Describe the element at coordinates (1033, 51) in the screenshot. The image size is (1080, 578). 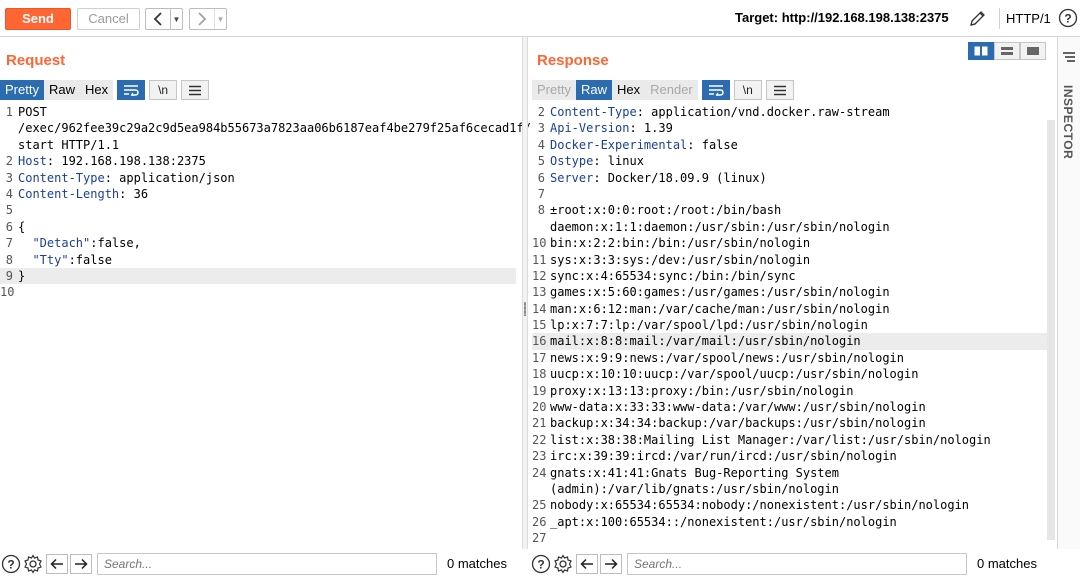
I see `layout-tabs-icon` at that location.